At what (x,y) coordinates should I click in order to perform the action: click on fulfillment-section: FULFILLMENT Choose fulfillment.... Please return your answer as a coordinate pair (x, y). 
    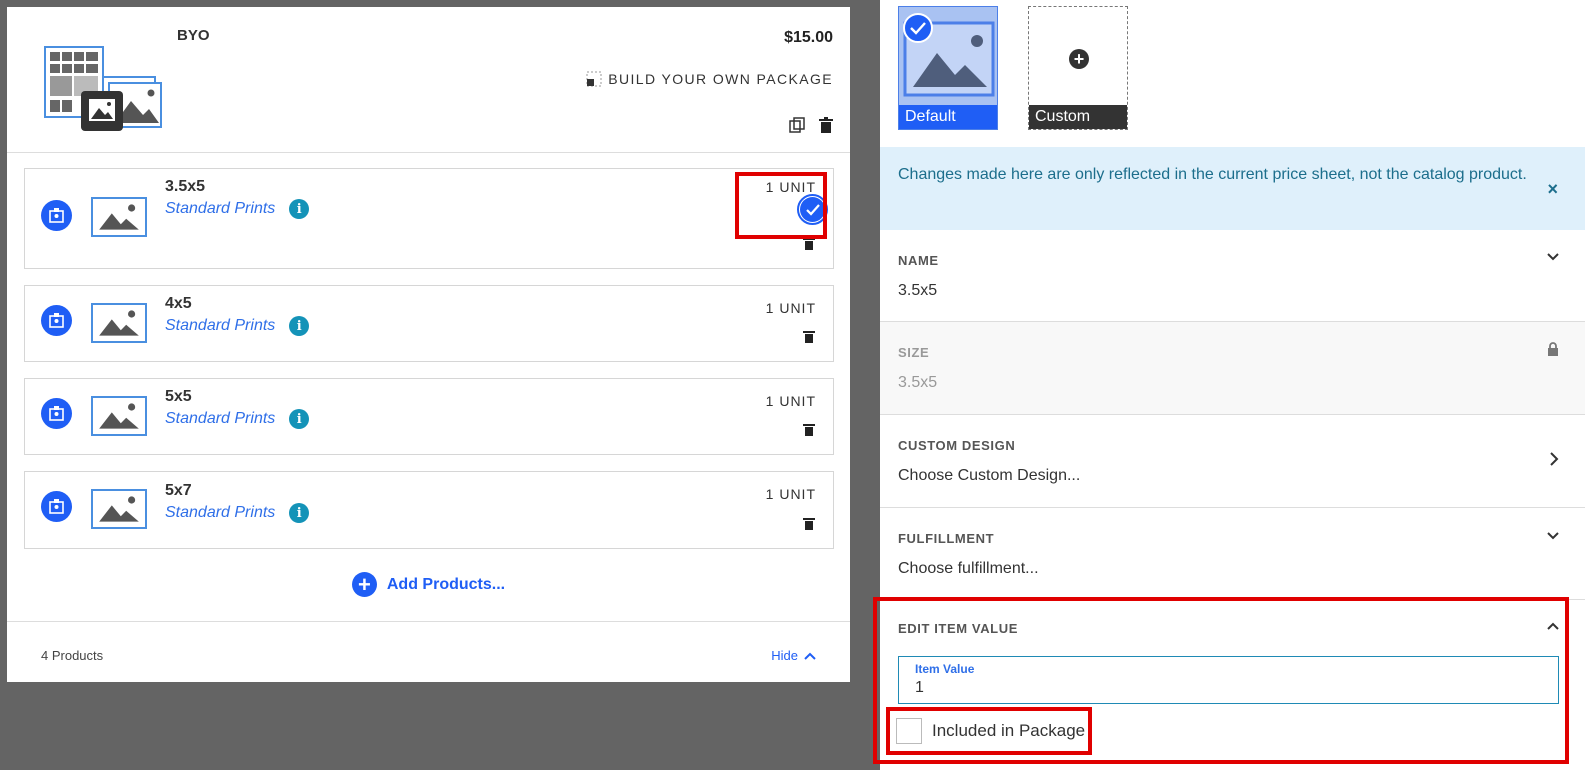
    Looking at the image, I should click on (1232, 554).